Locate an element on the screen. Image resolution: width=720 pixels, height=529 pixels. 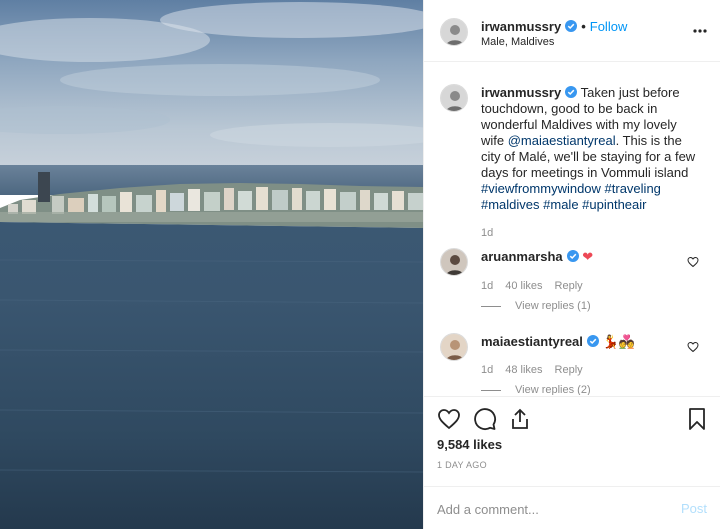
post-actions: 9,584 likes 1 DAY AGO Post is located at coordinates (572, 462).